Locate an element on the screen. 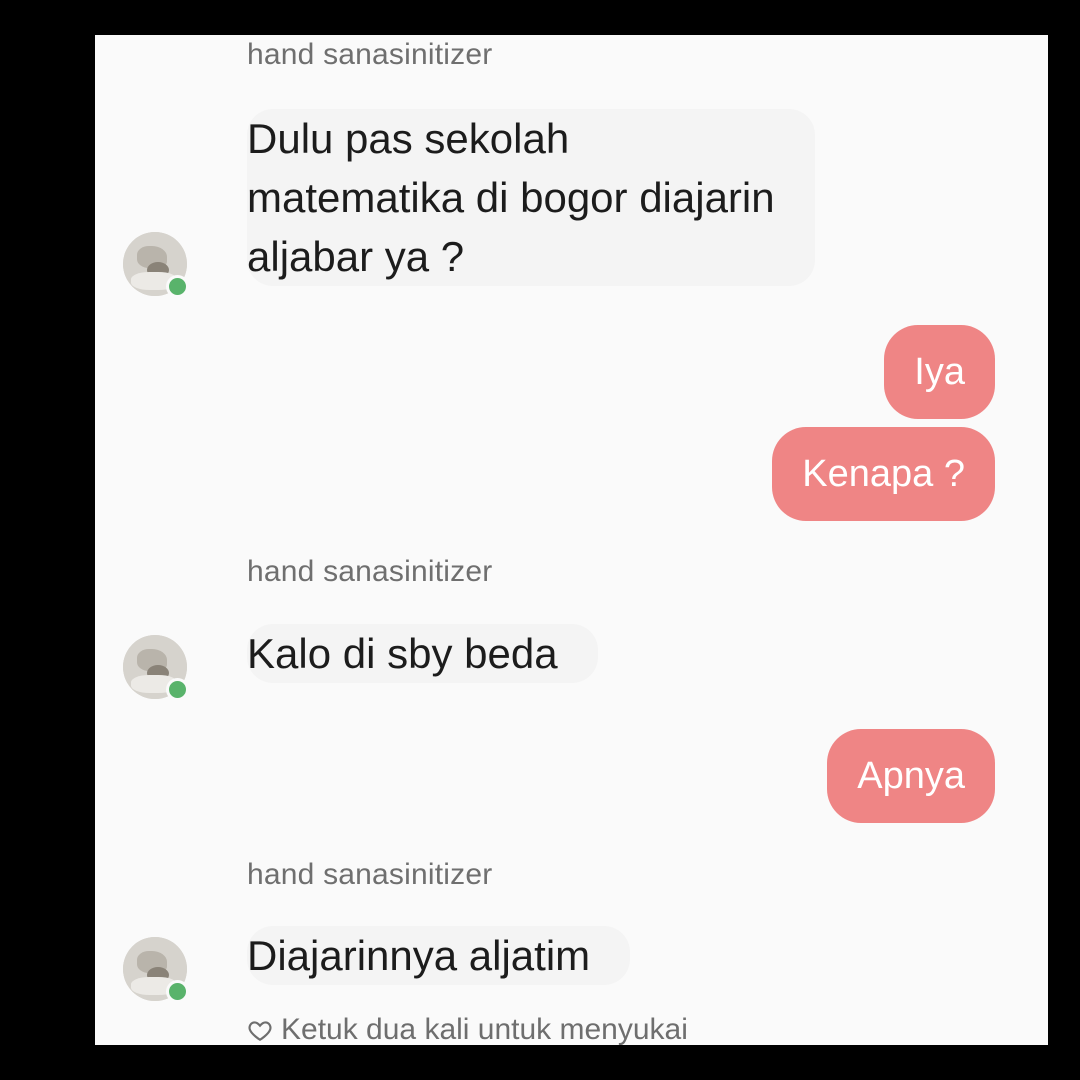 The height and width of the screenshot is (1080, 1080). like-hint: Ketuk dua kali untuk menyukai is located at coordinates (467, 1029).